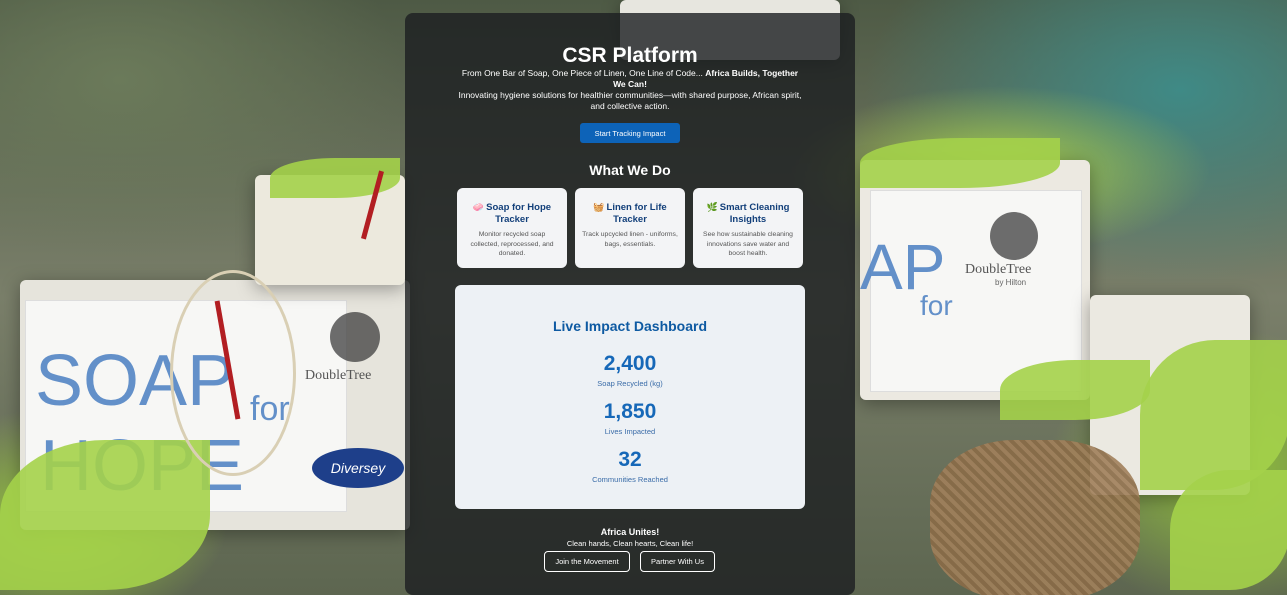  I want to click on stat-lives-label: Lives Impacted, so click(630, 431).